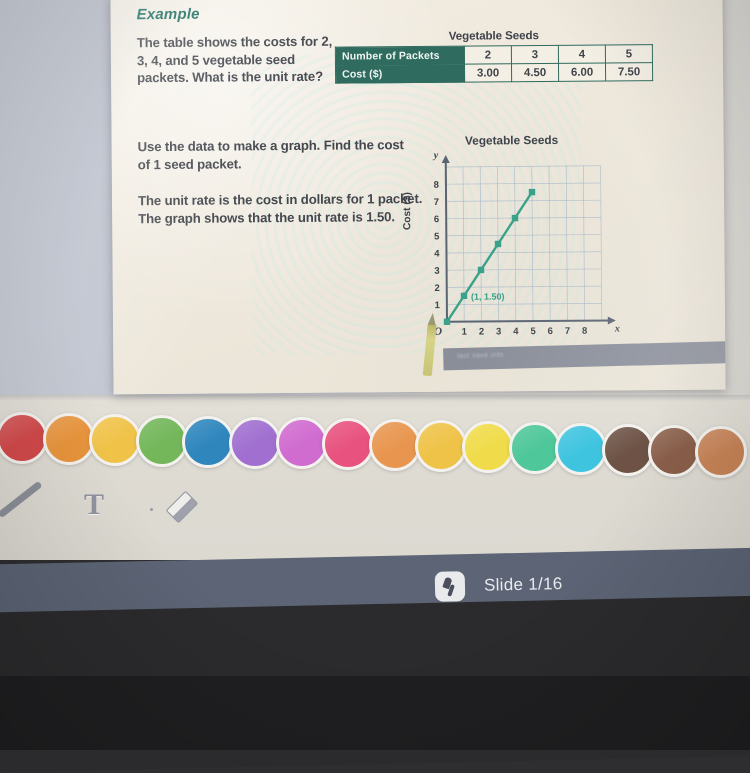 Image resolution: width=750 pixels, height=773 pixels. What do you see at coordinates (450, 586) in the screenshot?
I see `paintbrush-icon` at bounding box center [450, 586].